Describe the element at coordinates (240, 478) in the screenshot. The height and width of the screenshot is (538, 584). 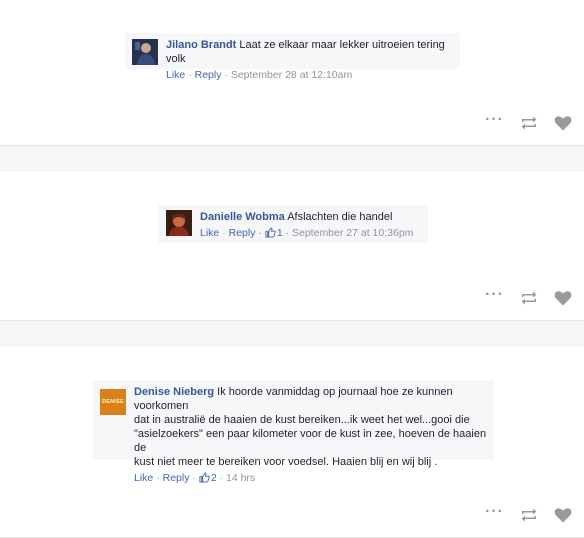
I see `comment-timestamp: 14 hrs` at that location.